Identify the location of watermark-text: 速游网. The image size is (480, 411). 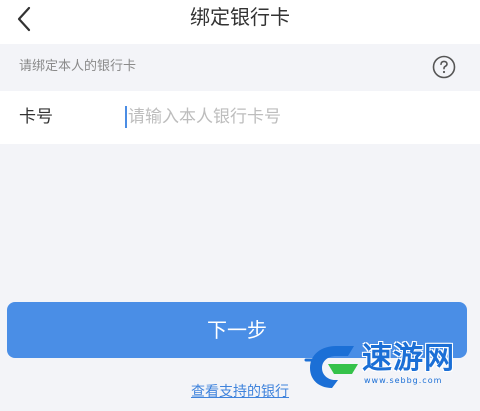
(408, 358).